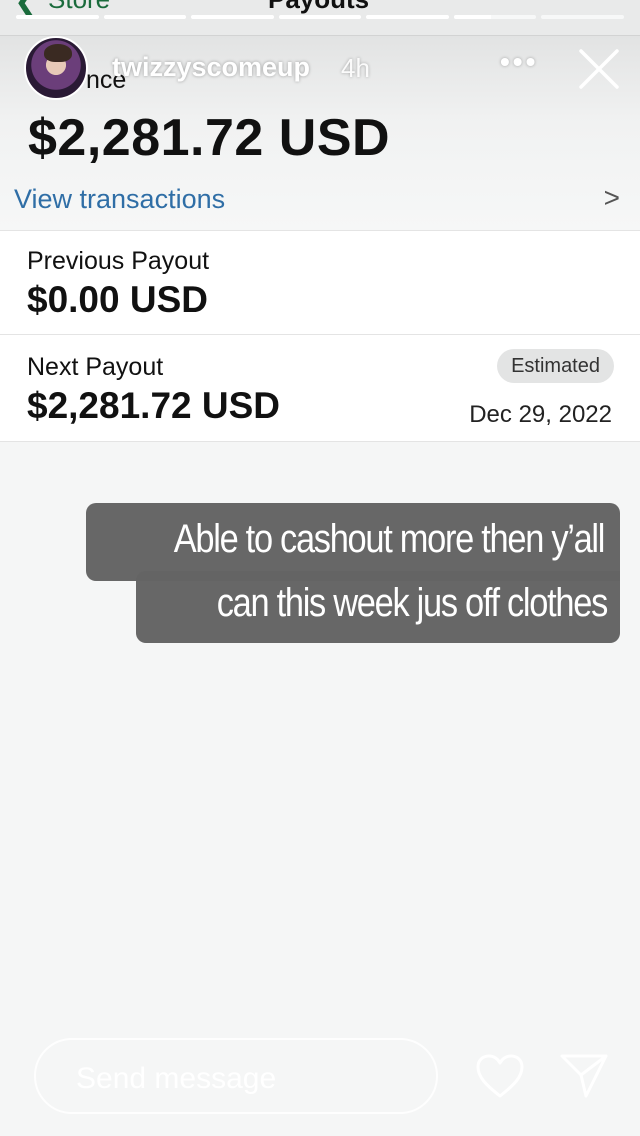 Image resolution: width=640 pixels, height=1136 pixels. I want to click on close-icon, so click(599, 69).